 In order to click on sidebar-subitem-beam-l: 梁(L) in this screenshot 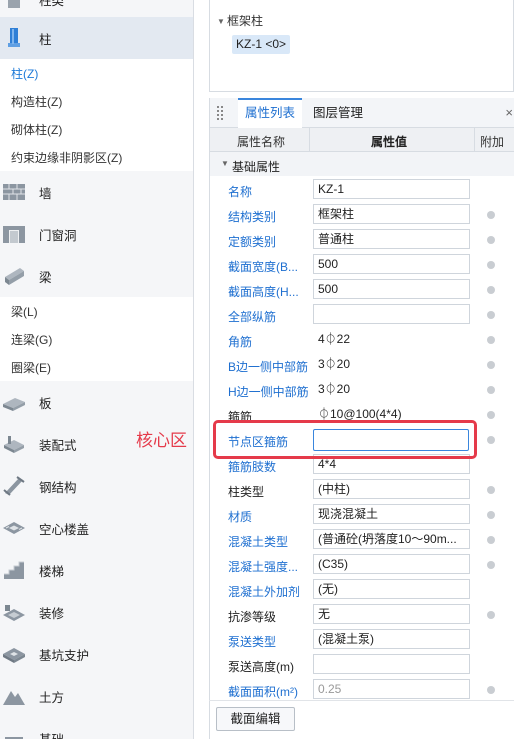, I will do `click(24, 312)`.